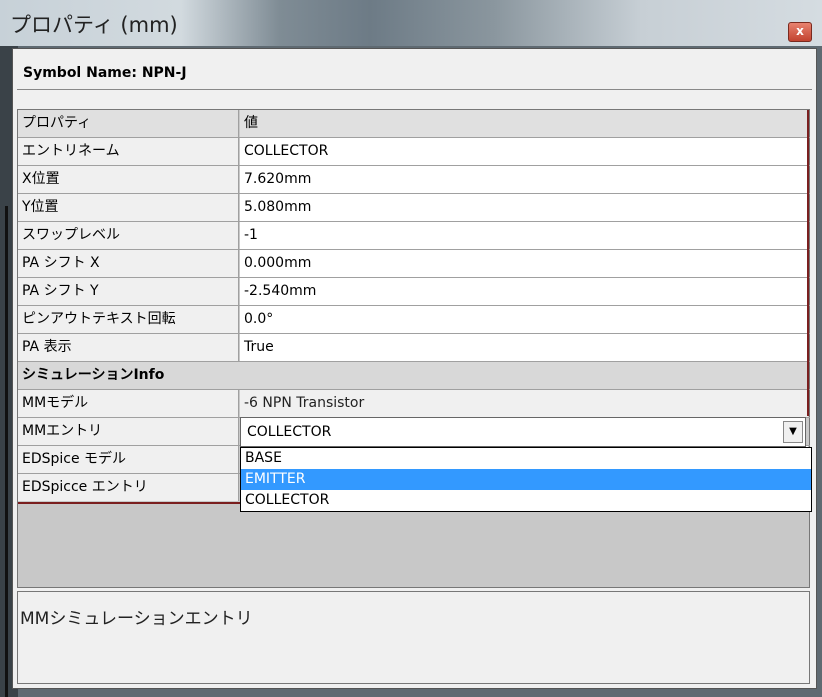  I want to click on window-title: プロパティ (mm), so click(94, 25).